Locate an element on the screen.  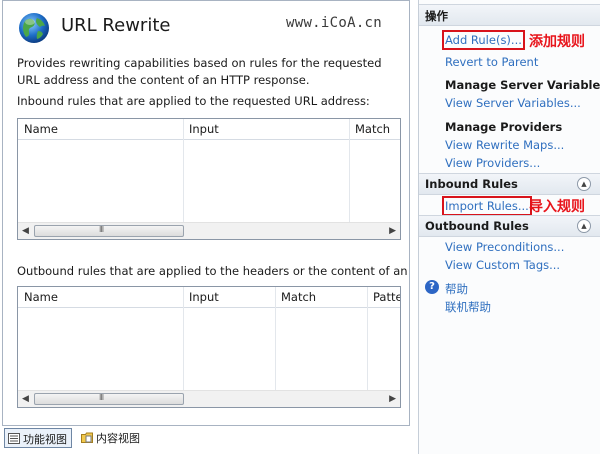
tab-features-view-label: 功能视图 is located at coordinates (45, 439).